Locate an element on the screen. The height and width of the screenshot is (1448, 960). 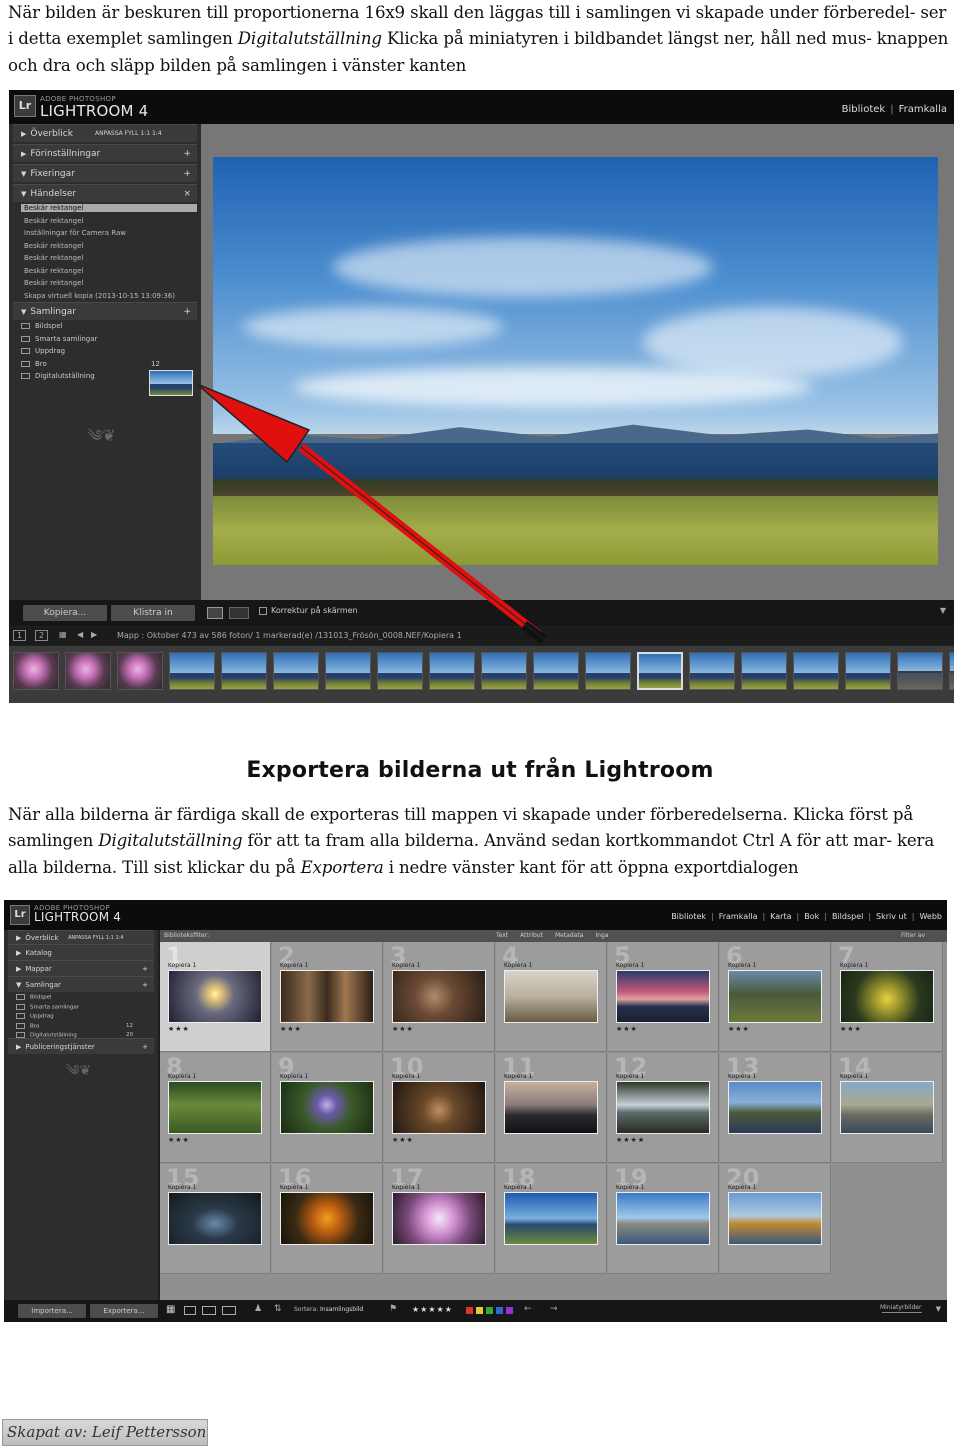
grid-cell: 14 Kopiera 1 is located at coordinates (887, 1108).